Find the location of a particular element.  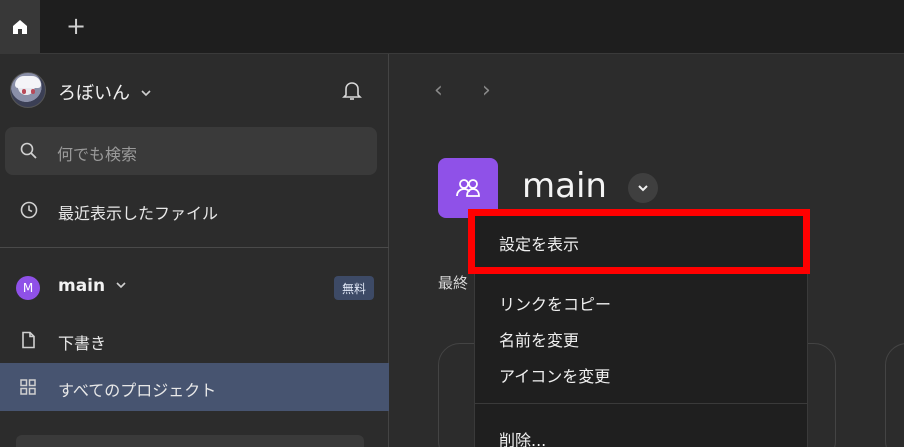

team-initial-badge: M is located at coordinates (28, 288).